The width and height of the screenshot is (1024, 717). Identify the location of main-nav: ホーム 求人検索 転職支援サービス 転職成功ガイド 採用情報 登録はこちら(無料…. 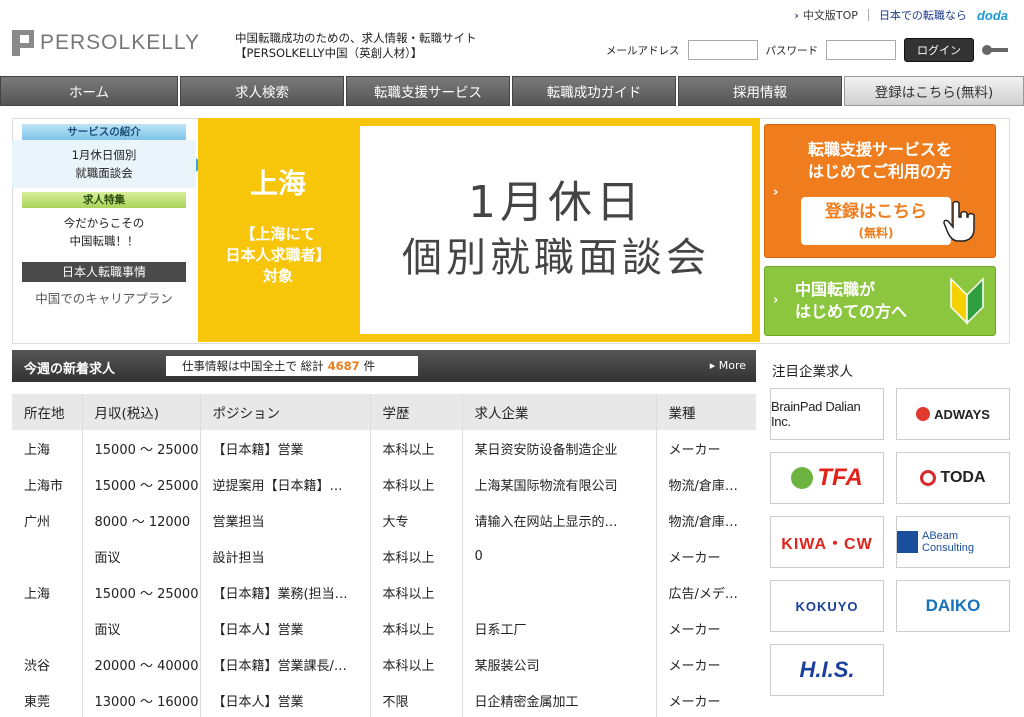
(512, 91).